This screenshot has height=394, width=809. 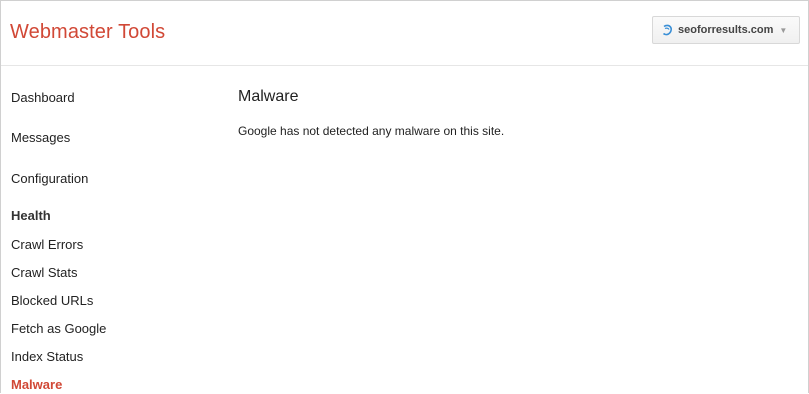 I want to click on site-selector-label: seoforresults.com, so click(x=726, y=30).